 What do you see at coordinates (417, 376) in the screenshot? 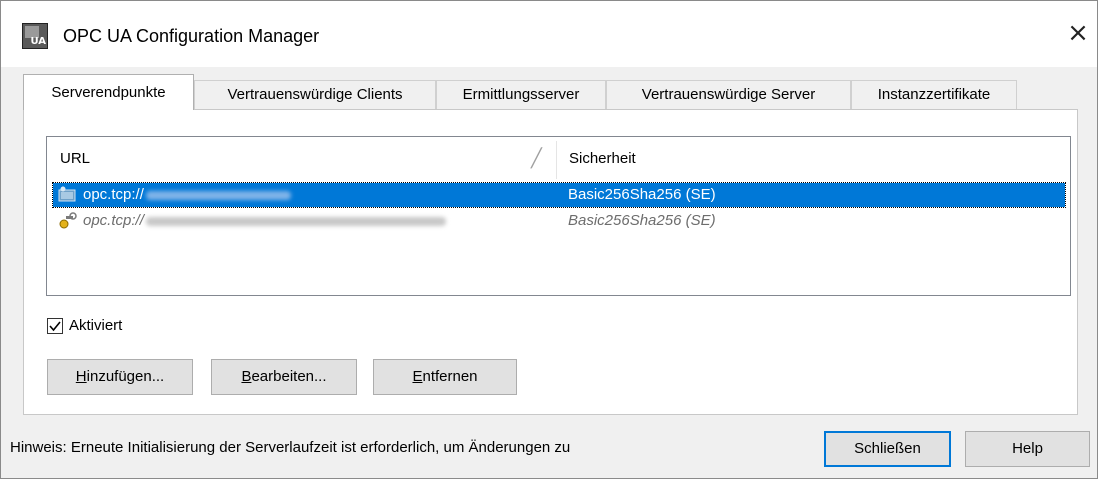
I see `remove-accelerator: E` at bounding box center [417, 376].